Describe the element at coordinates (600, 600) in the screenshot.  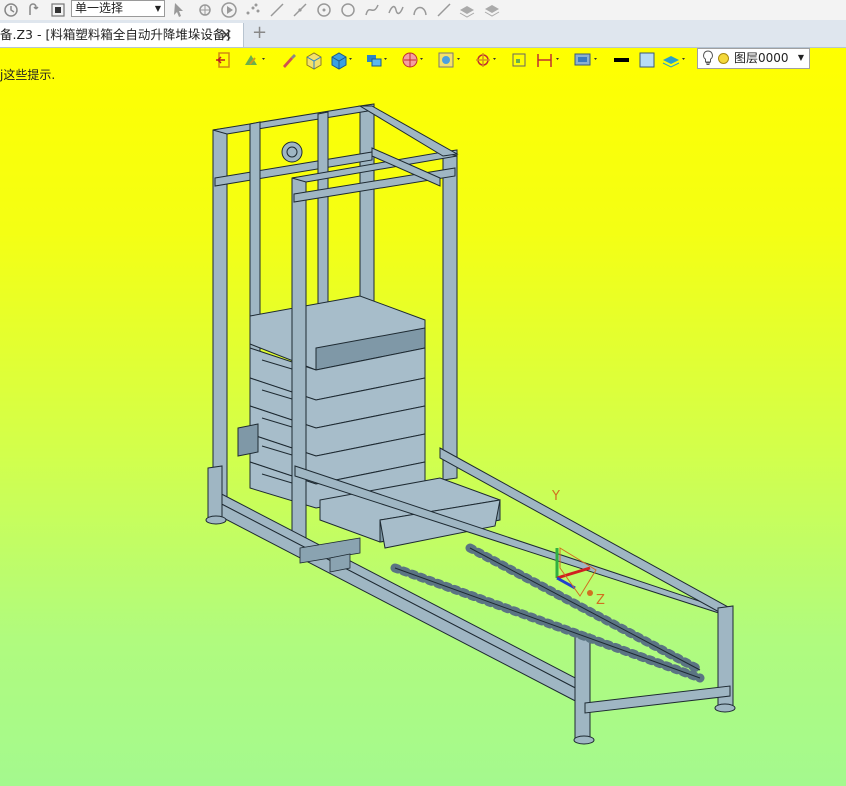
I see `axis-z-label: Z` at that location.